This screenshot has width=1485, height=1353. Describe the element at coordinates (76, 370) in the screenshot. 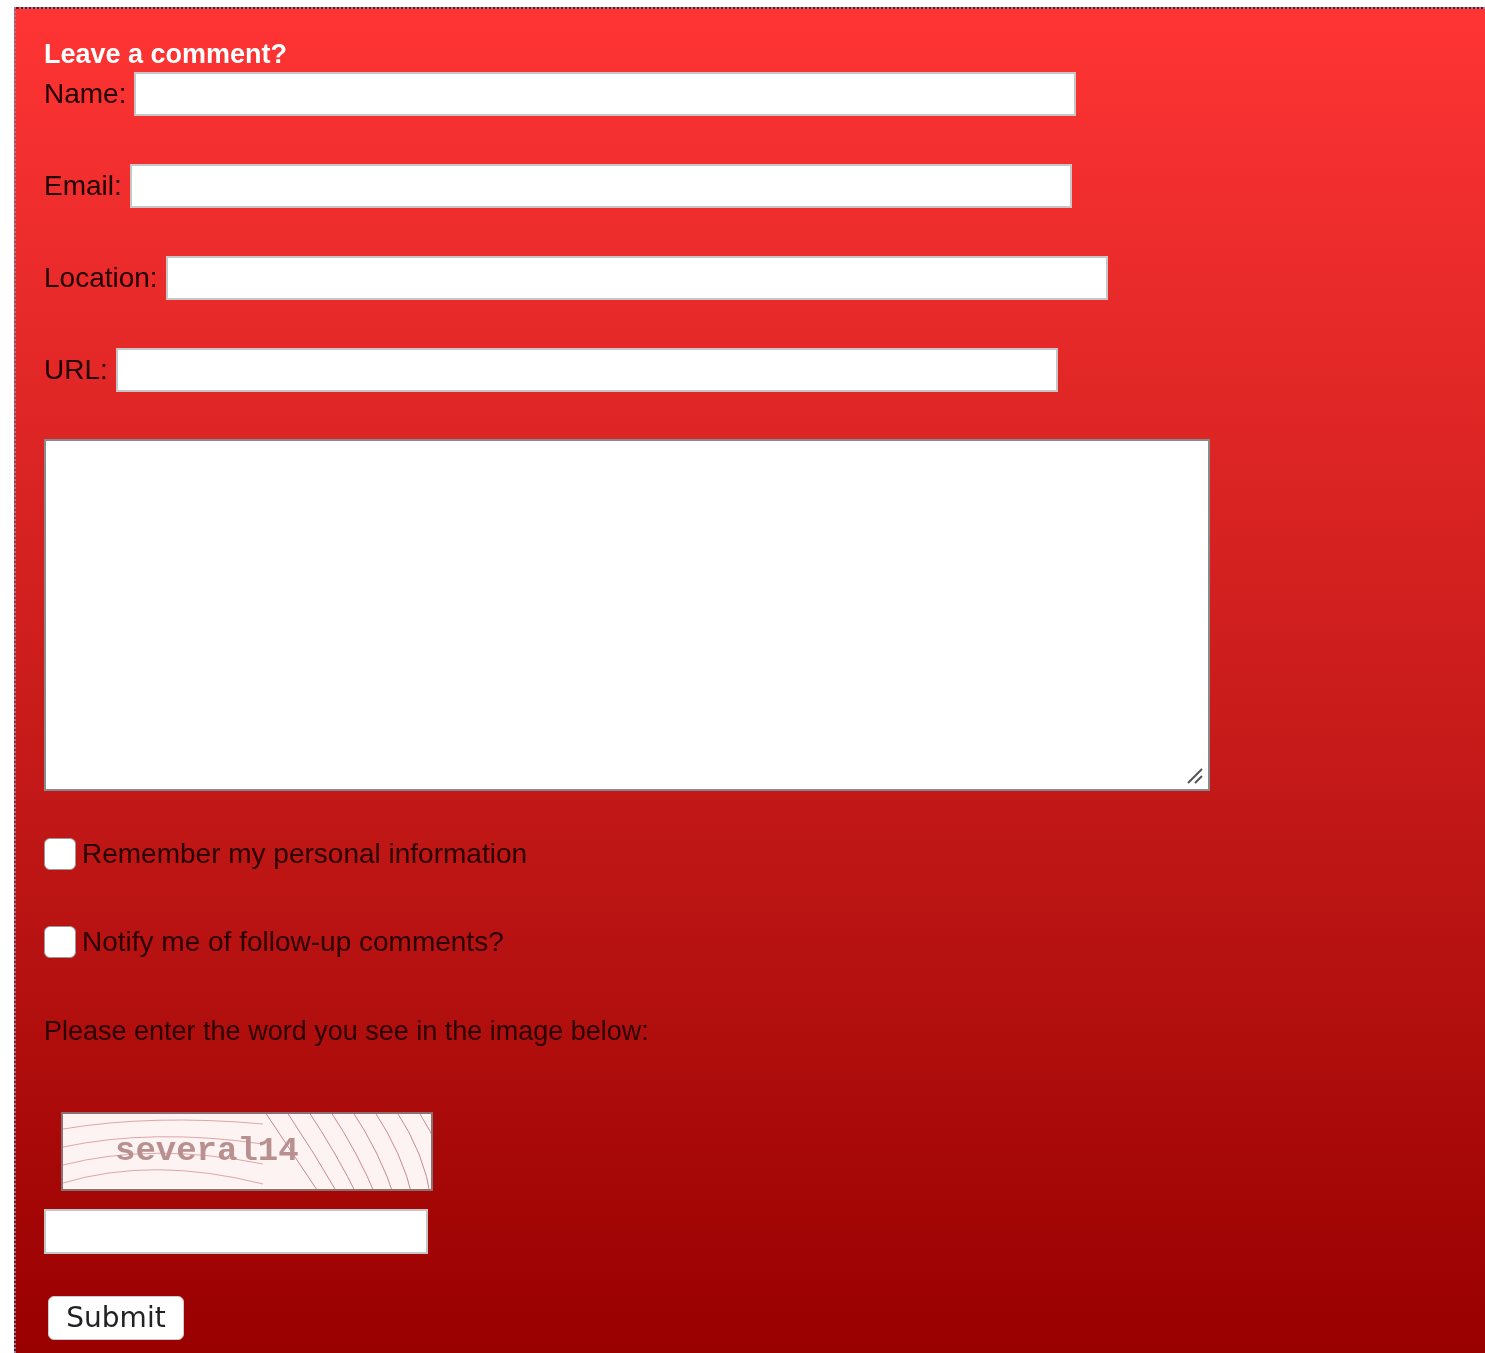

I see `field-label: URL:` at that location.